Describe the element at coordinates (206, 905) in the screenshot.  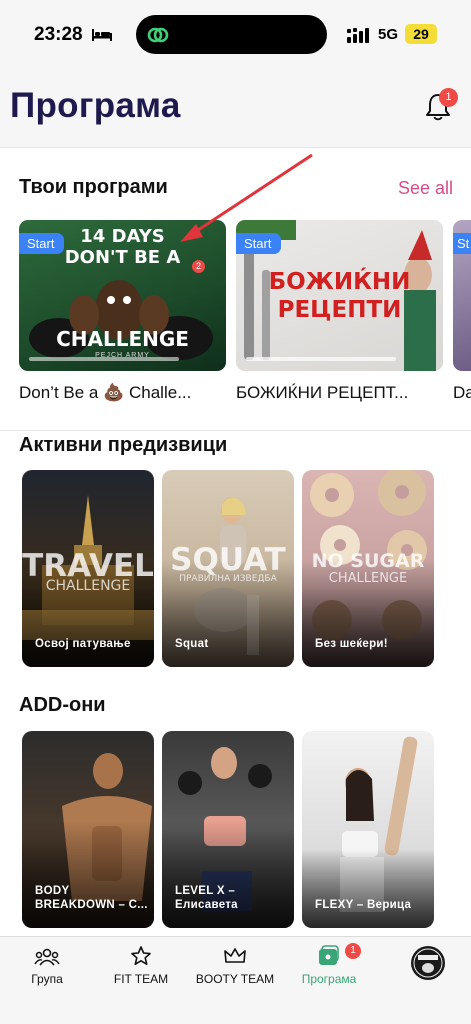
I see `addon-label-line: Елисавета` at that location.